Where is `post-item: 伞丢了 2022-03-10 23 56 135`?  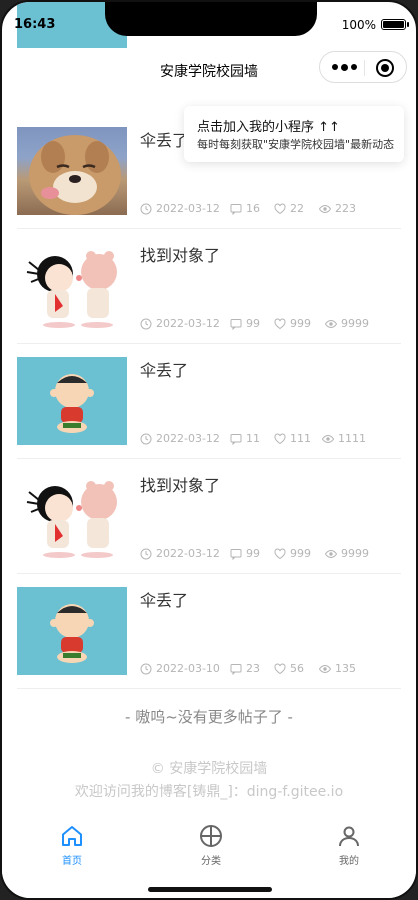
post-item: 伞丢了 2022-03-10 23 56 135 is located at coordinates (209, 631).